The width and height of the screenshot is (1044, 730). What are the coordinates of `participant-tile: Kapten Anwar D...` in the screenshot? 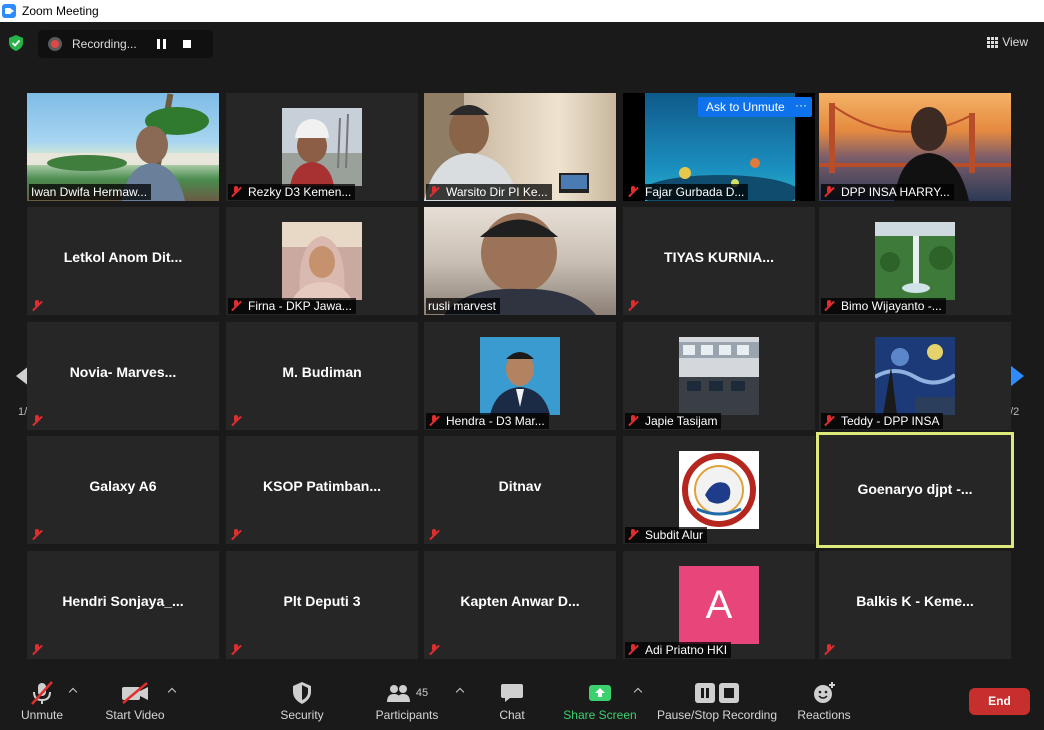 It's located at (520, 605).